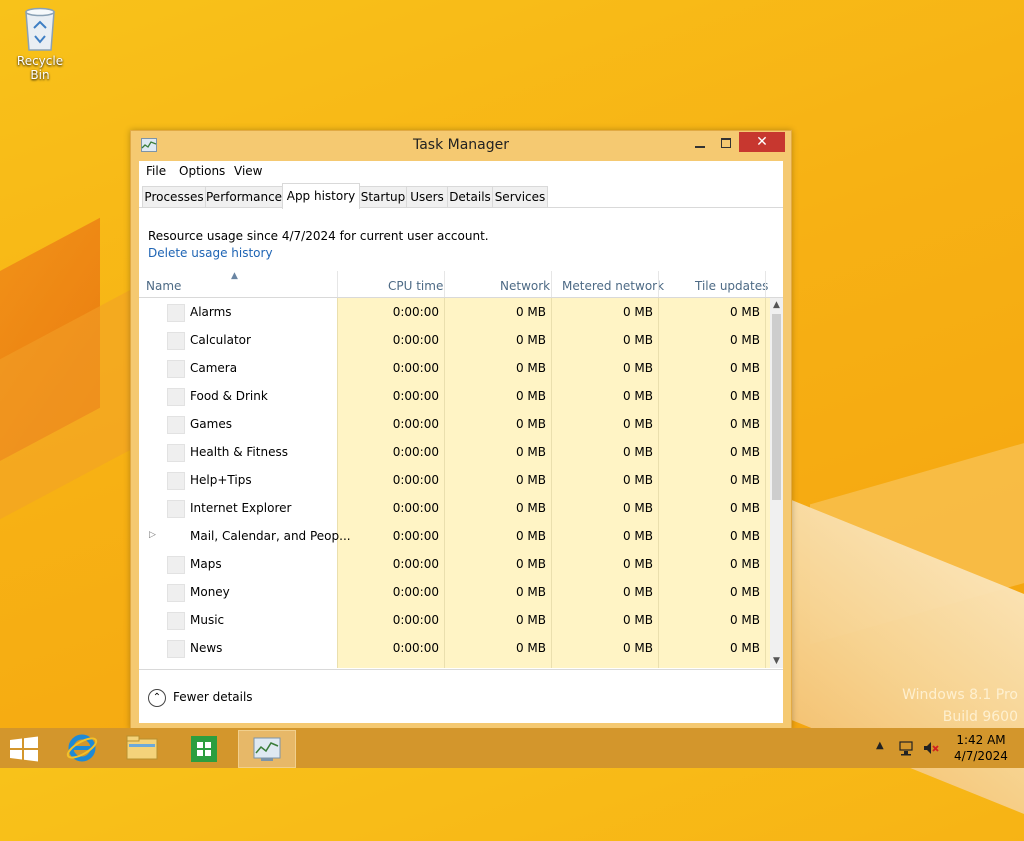 Image resolution: width=1024 pixels, height=841 pixels. I want to click on table-row: Help+Tips 0:00:00 0 MB 0 MB 0 MB, so click(454, 480).